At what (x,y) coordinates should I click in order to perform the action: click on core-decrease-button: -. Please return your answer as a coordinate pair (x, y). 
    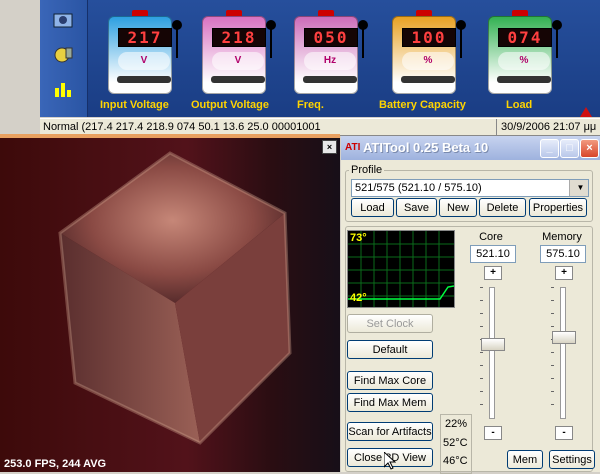
    Looking at the image, I should click on (493, 433).